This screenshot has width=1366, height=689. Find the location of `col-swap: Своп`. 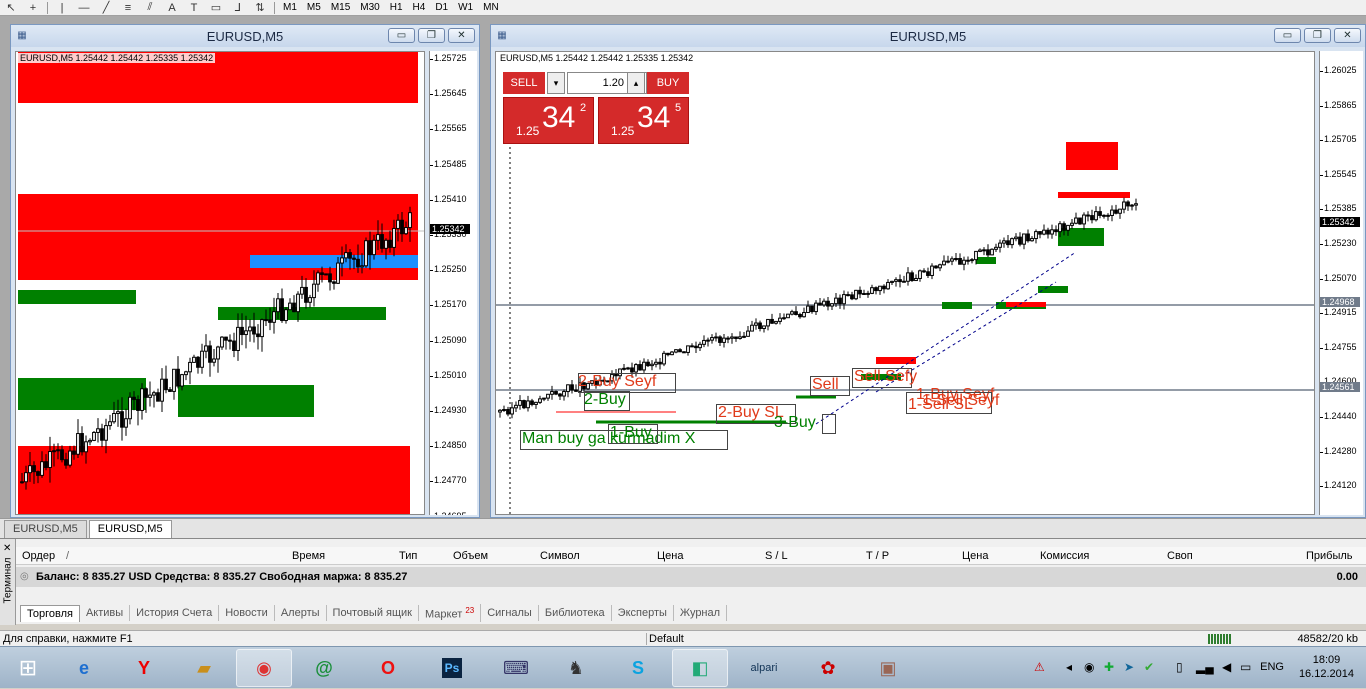

col-swap: Своп is located at coordinates (1180, 556).